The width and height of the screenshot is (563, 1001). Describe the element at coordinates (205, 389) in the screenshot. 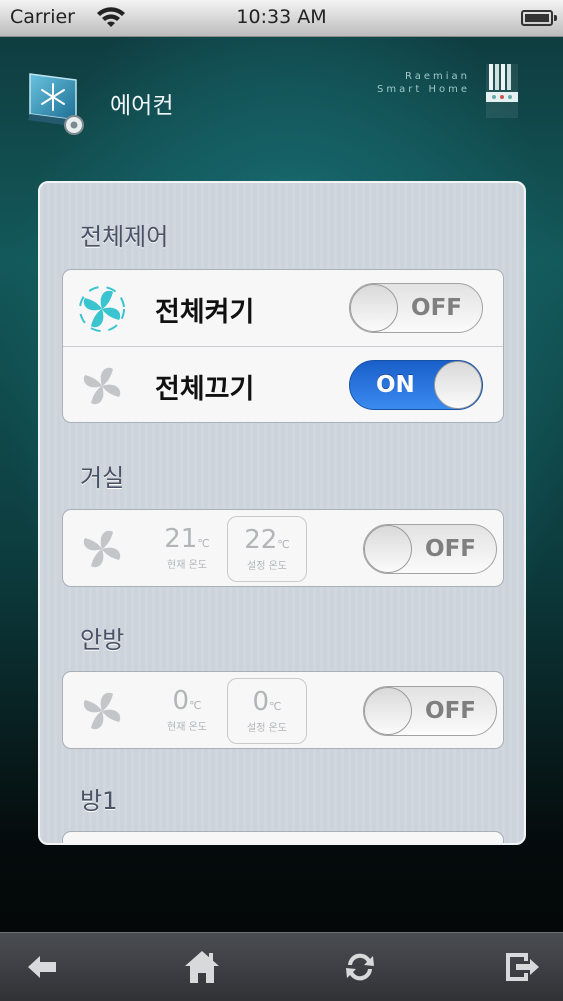

I see `power-all-off-label: 전체끄기` at that location.